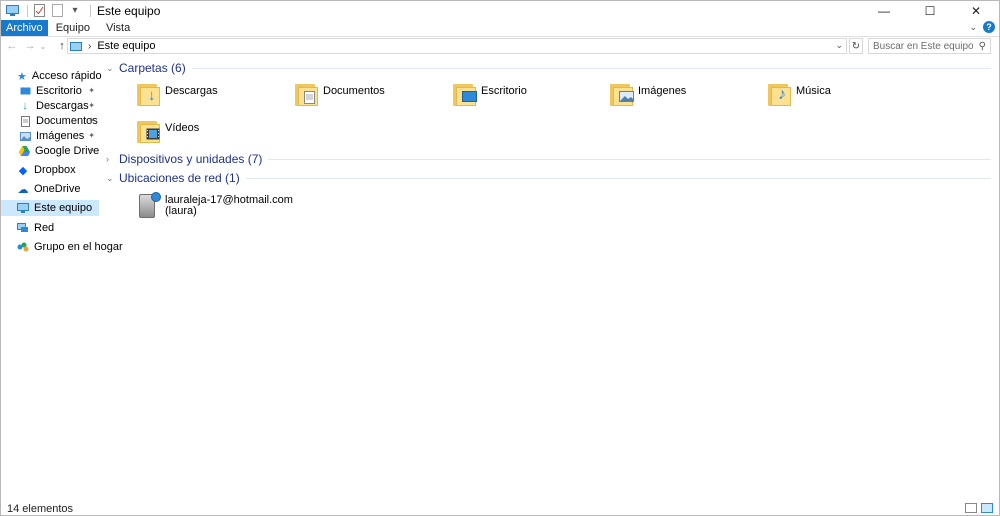 This screenshot has height=516, width=1000. Describe the element at coordinates (111, 159) in the screenshot. I see `chevron-right-icon: ›` at that location.